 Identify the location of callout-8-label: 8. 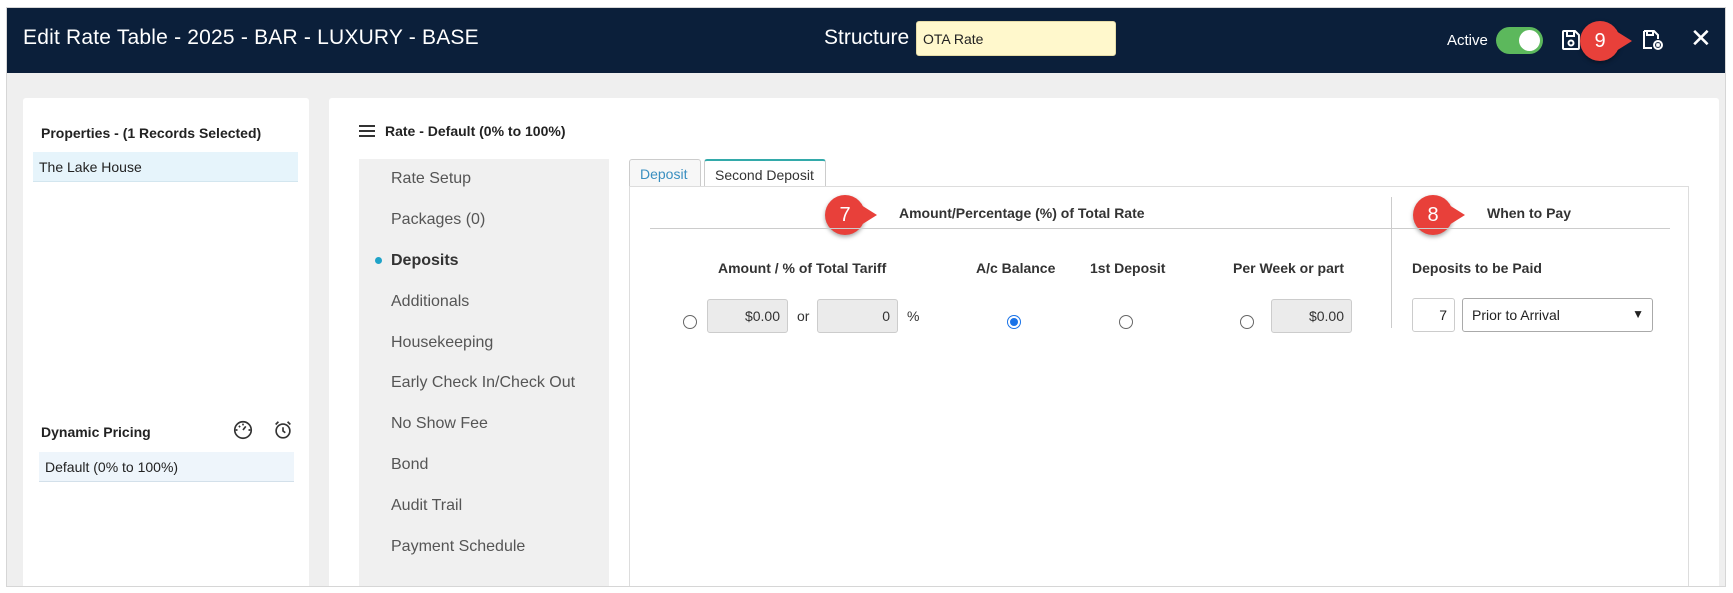
(1433, 215).